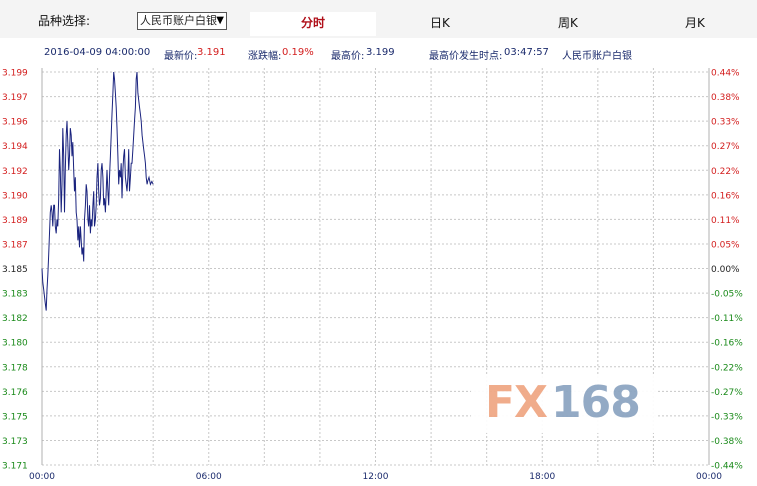 This screenshot has height=486, width=757. Describe the element at coordinates (542, 477) in the screenshot. I see `x-tick-label: 18:00` at that location.